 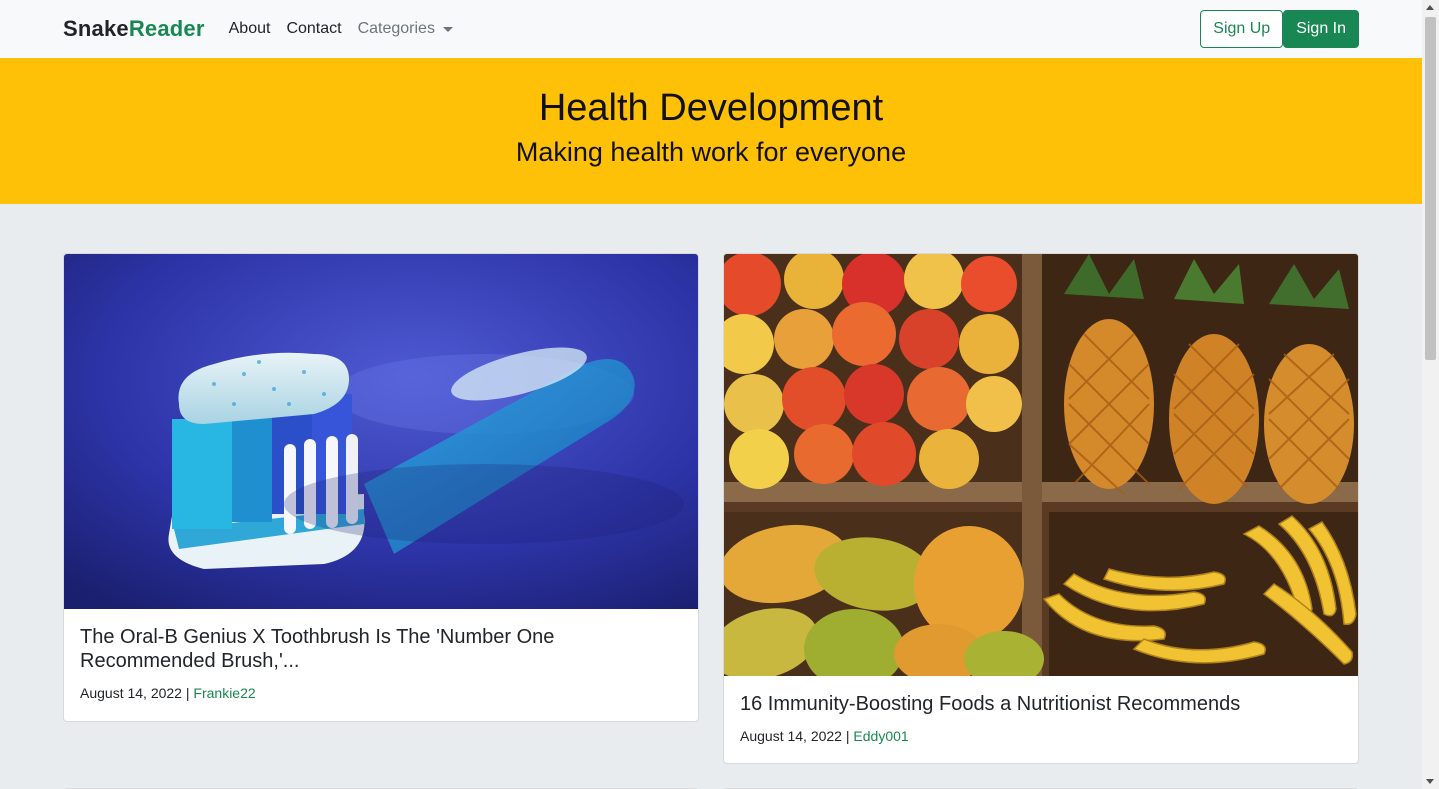 I want to click on categories-dropdown: Categories, so click(x=405, y=29).